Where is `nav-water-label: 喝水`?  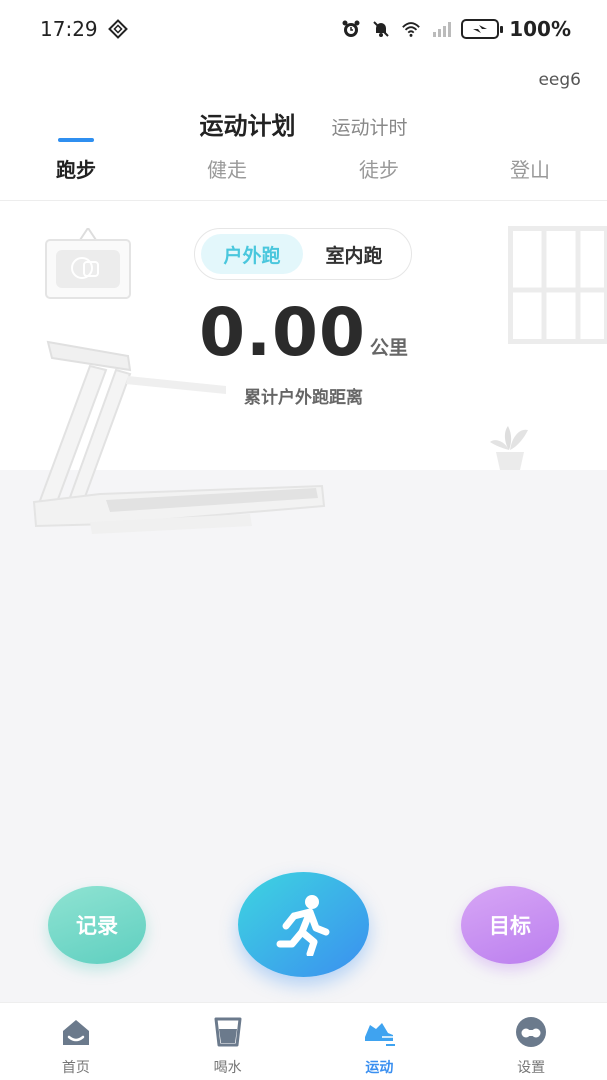
nav-water-label: 喝水 is located at coordinates (227, 1068).